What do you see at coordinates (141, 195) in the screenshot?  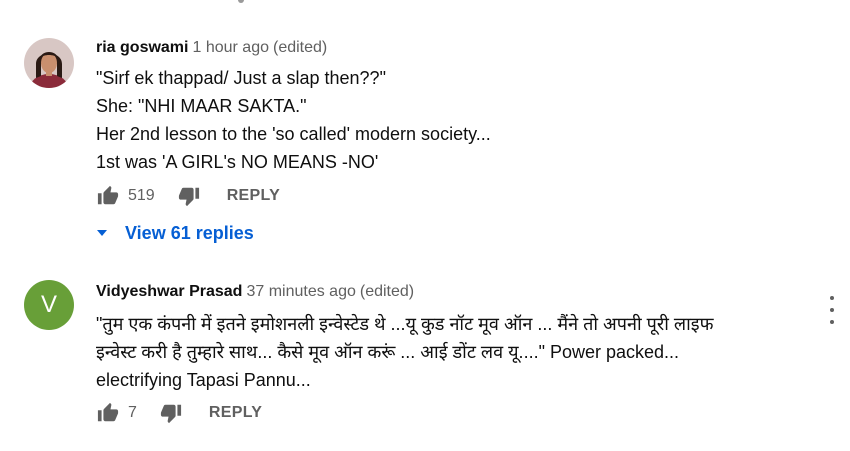 I see `like-count: 519` at bounding box center [141, 195].